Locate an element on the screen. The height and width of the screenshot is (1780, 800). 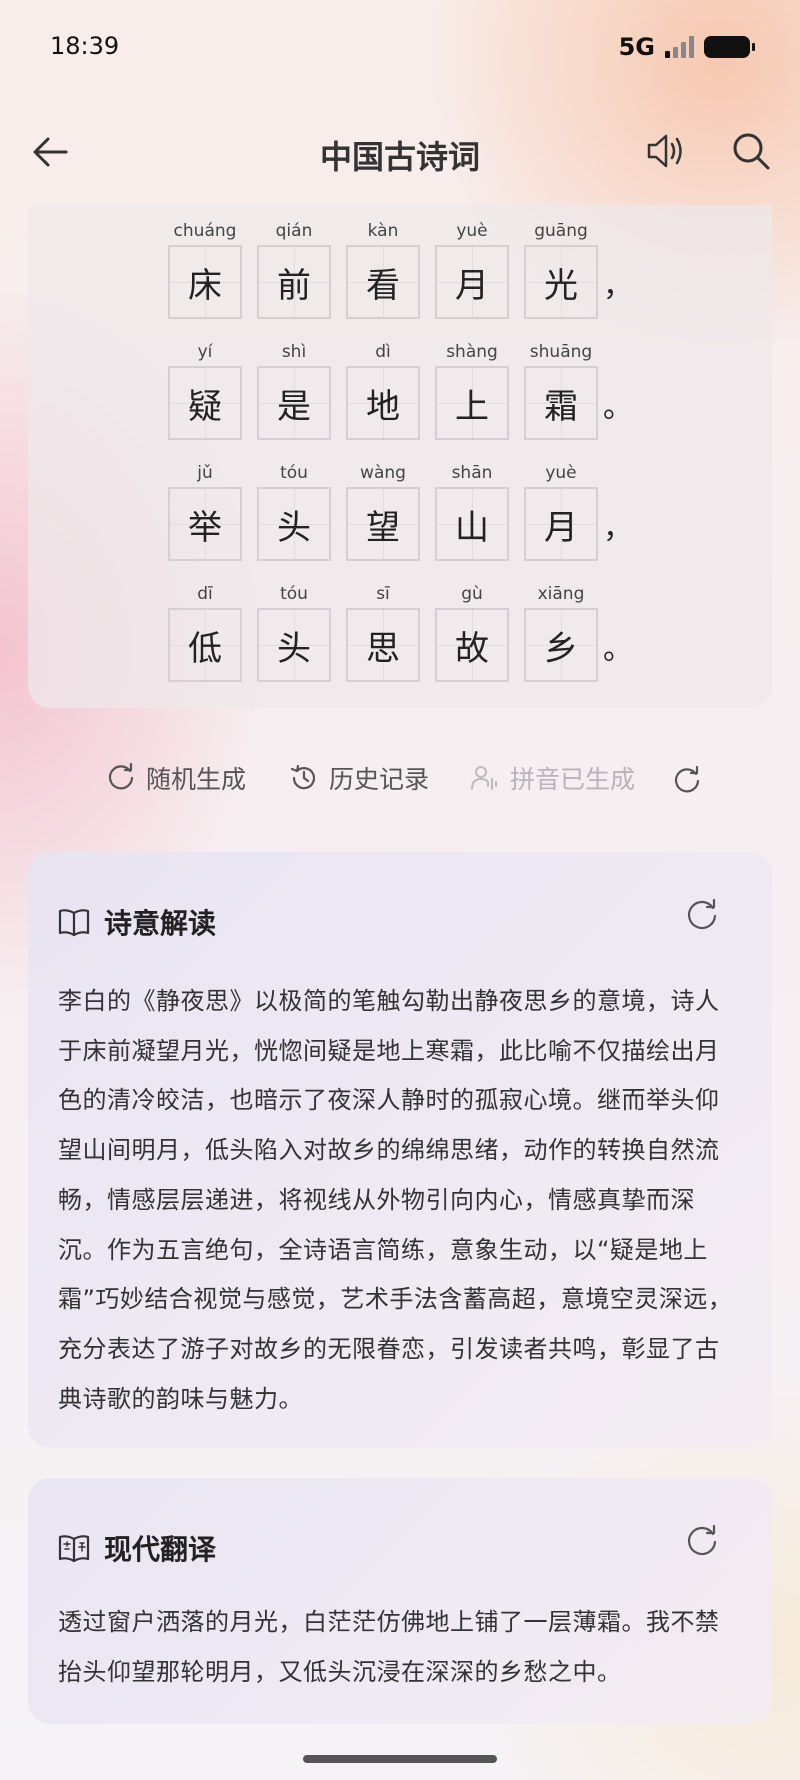
tianzige-box: 前 is located at coordinates (294, 282).